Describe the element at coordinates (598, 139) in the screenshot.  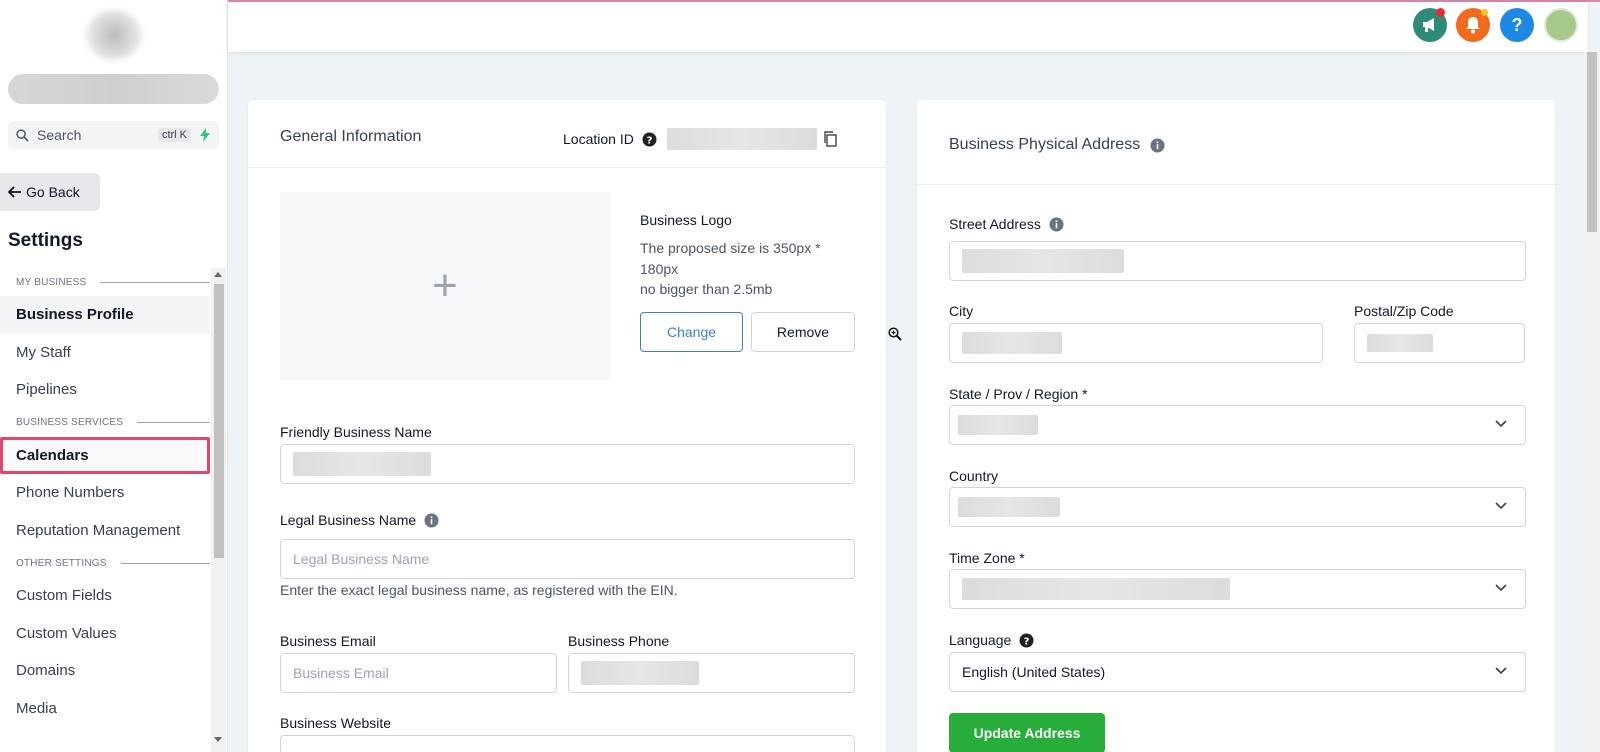
I see `location-id-label: Location ID` at that location.